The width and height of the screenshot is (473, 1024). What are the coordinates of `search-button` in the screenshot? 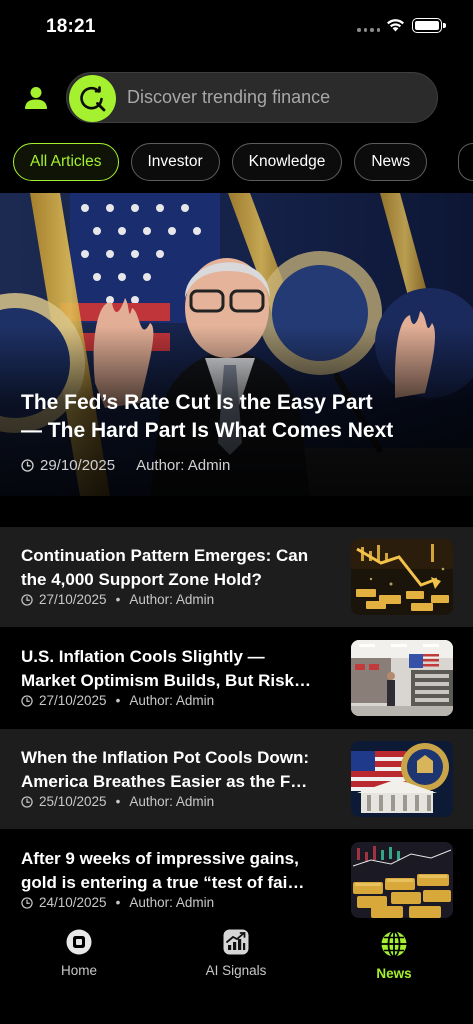 It's located at (92, 98).